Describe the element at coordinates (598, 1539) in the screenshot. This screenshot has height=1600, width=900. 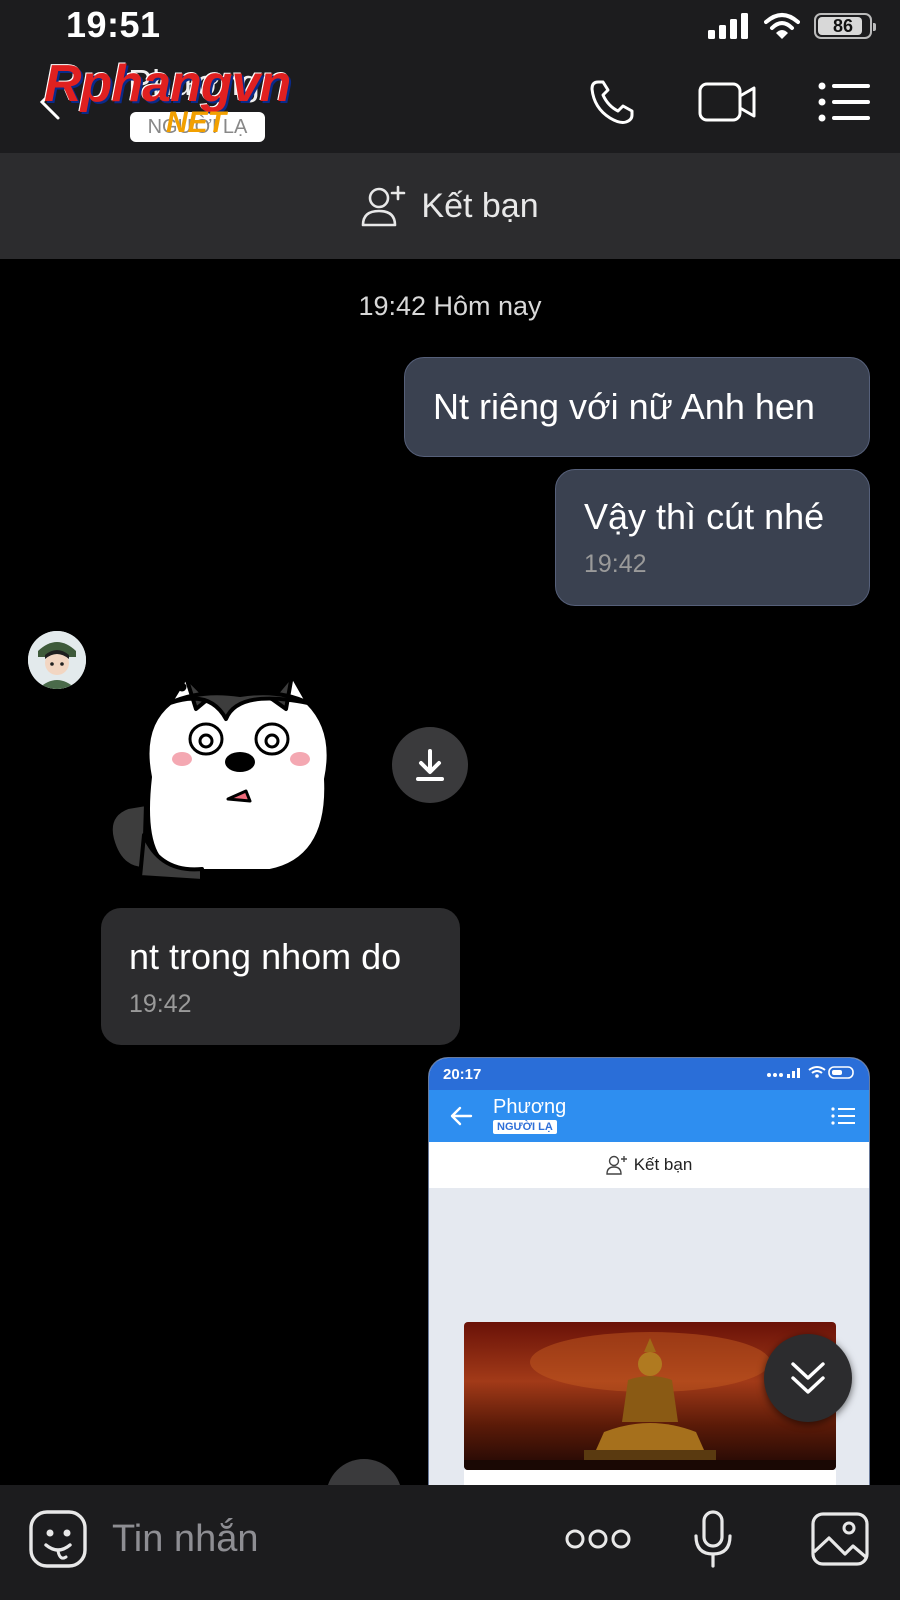
I see `more-options-icon` at that location.